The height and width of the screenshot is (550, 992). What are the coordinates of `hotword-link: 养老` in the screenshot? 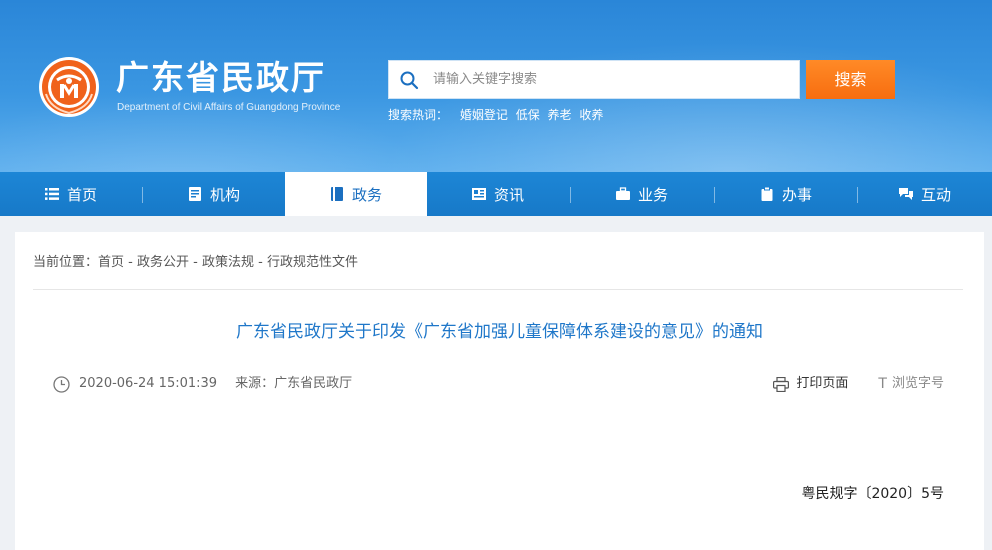 It's located at (560, 115).